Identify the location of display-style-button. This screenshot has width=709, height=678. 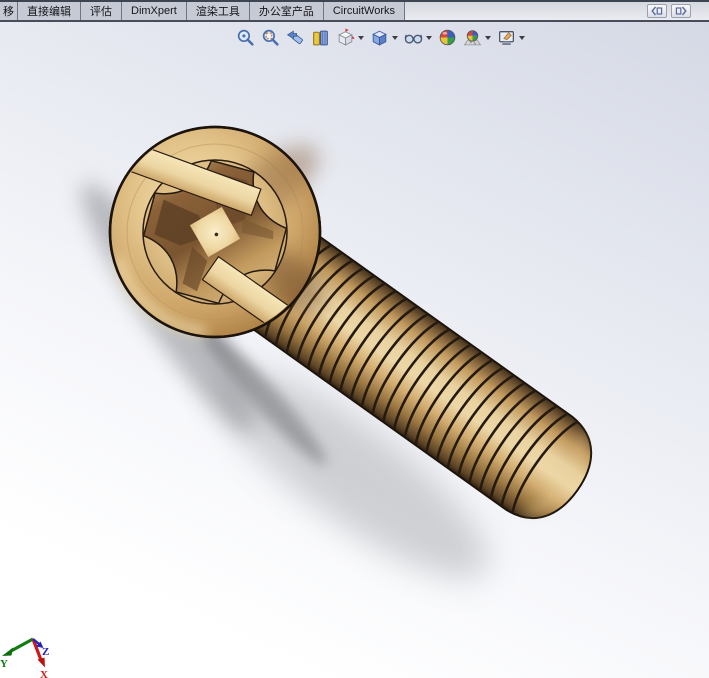
(384, 37).